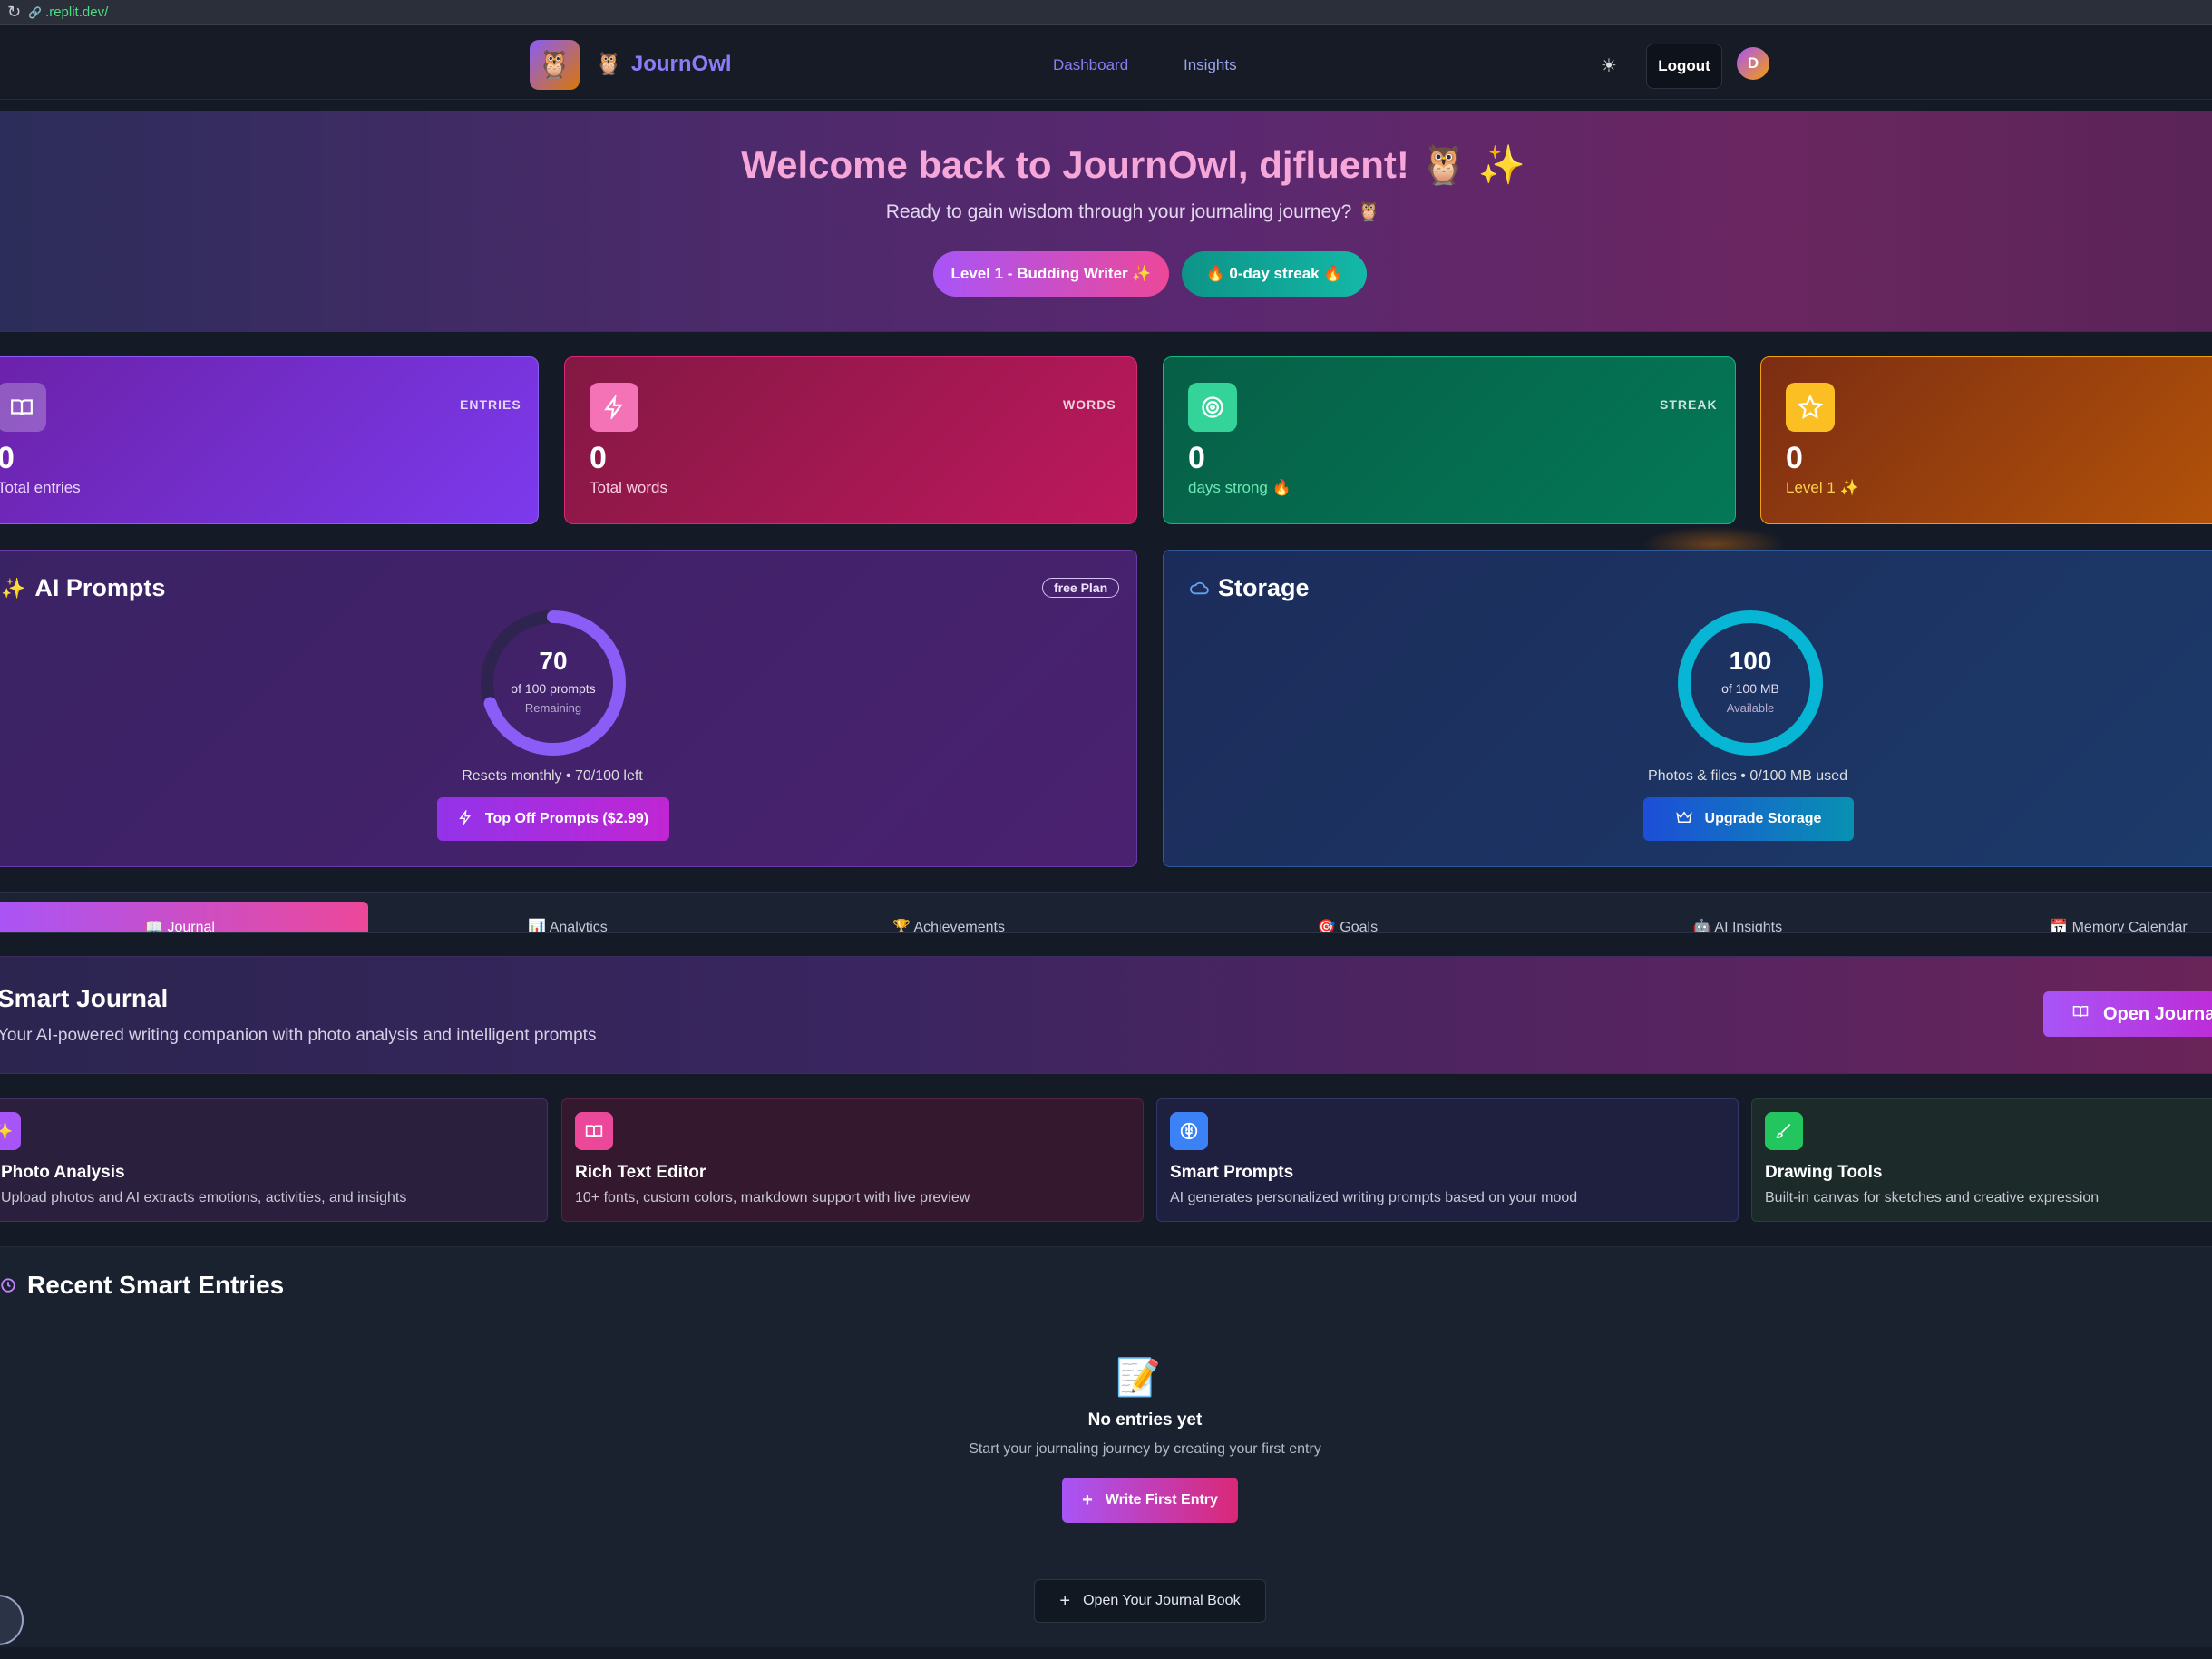 This screenshot has width=2212, height=1659. Describe the element at coordinates (1738, 917) in the screenshot. I see `tab-ai-insights: 🤖 AI Insights` at that location.